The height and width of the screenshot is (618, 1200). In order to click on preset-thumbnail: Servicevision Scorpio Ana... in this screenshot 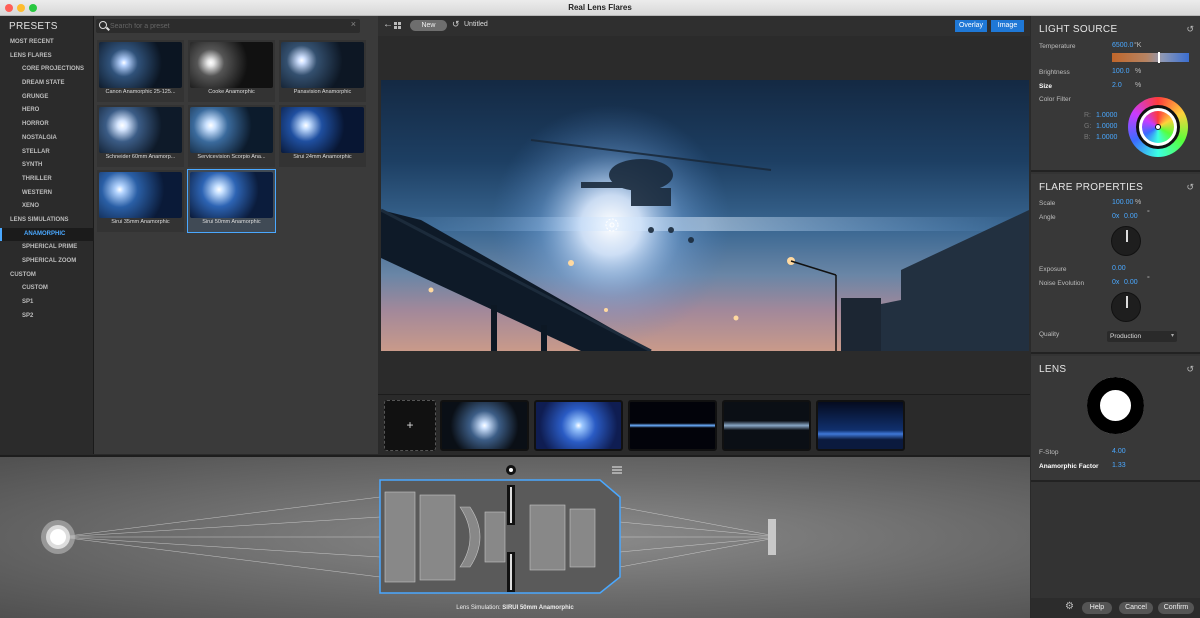, I will do `click(231, 136)`.